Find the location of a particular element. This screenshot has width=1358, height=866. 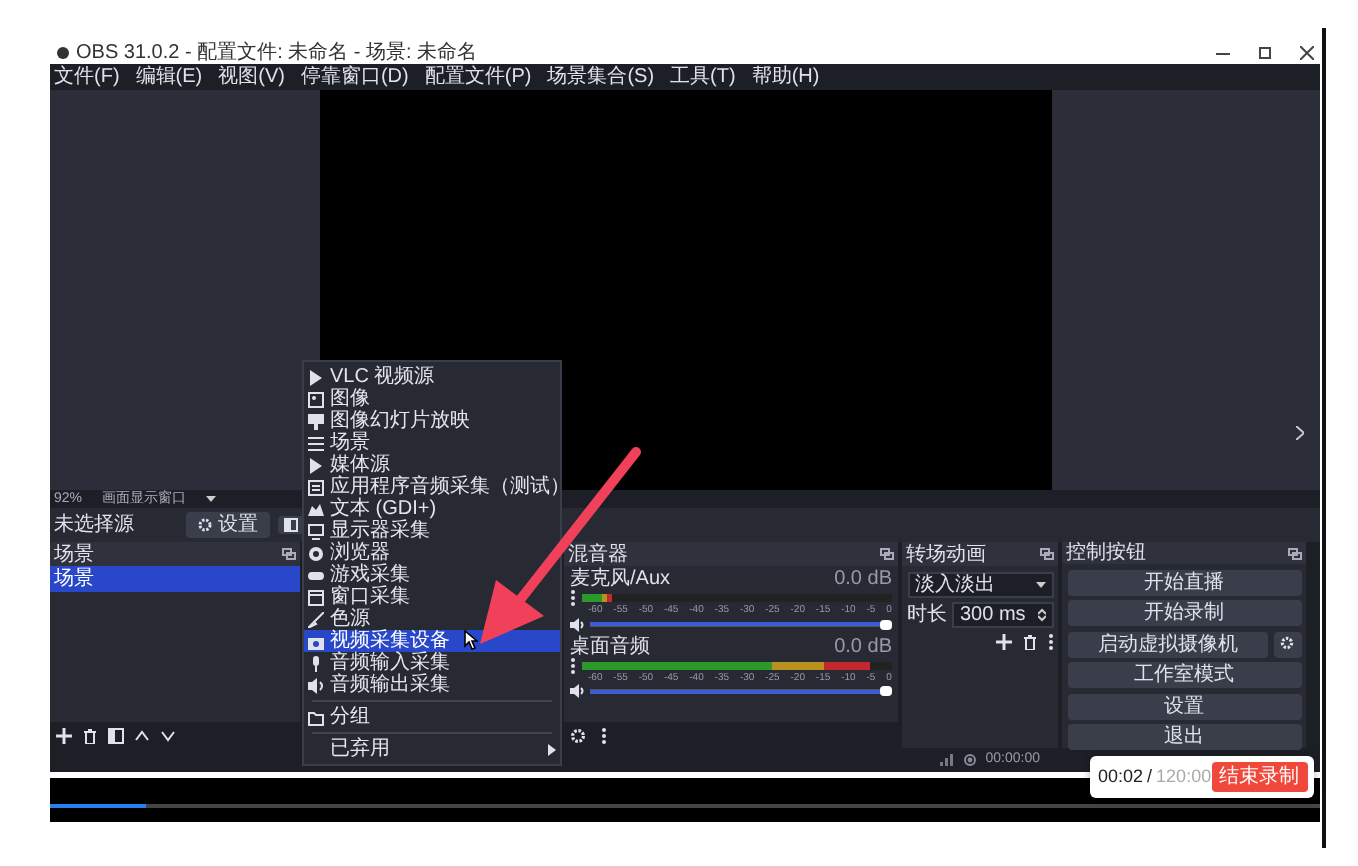

menu-item: 分组 is located at coordinates (432, 717).